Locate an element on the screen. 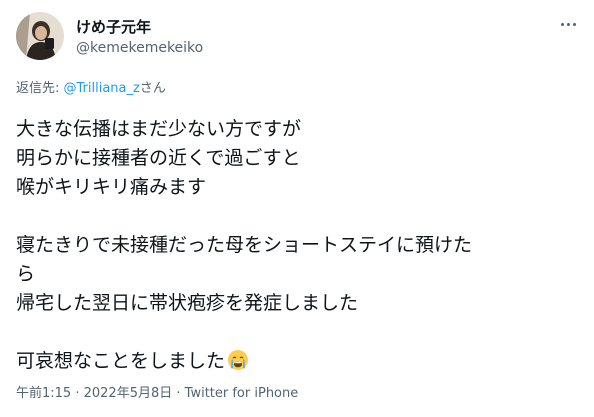 The image size is (594, 417). tweet-text-line: ら is located at coordinates (26, 274).